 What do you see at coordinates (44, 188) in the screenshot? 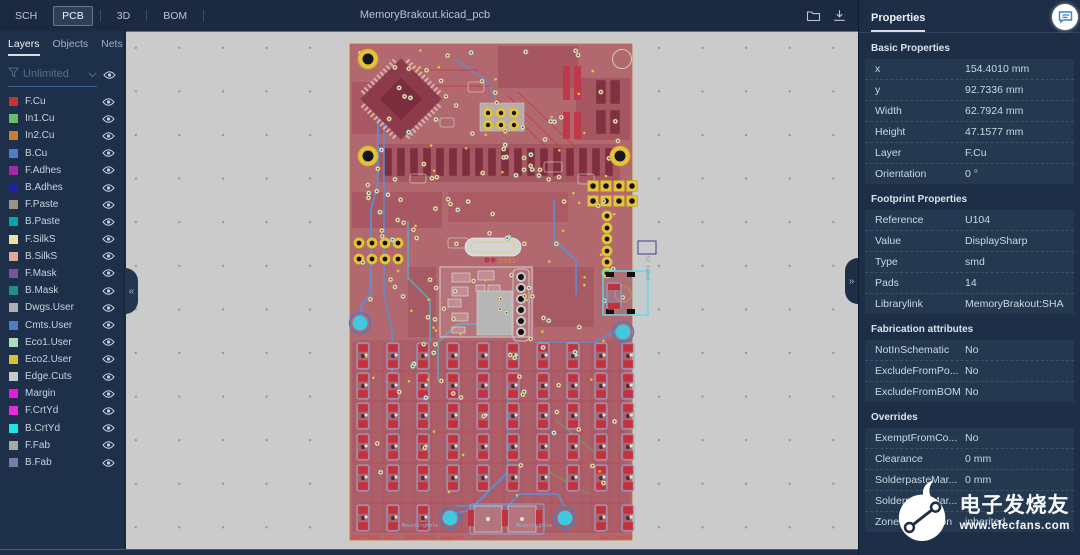
I see `layer-name: B.Adhes` at bounding box center [44, 188].